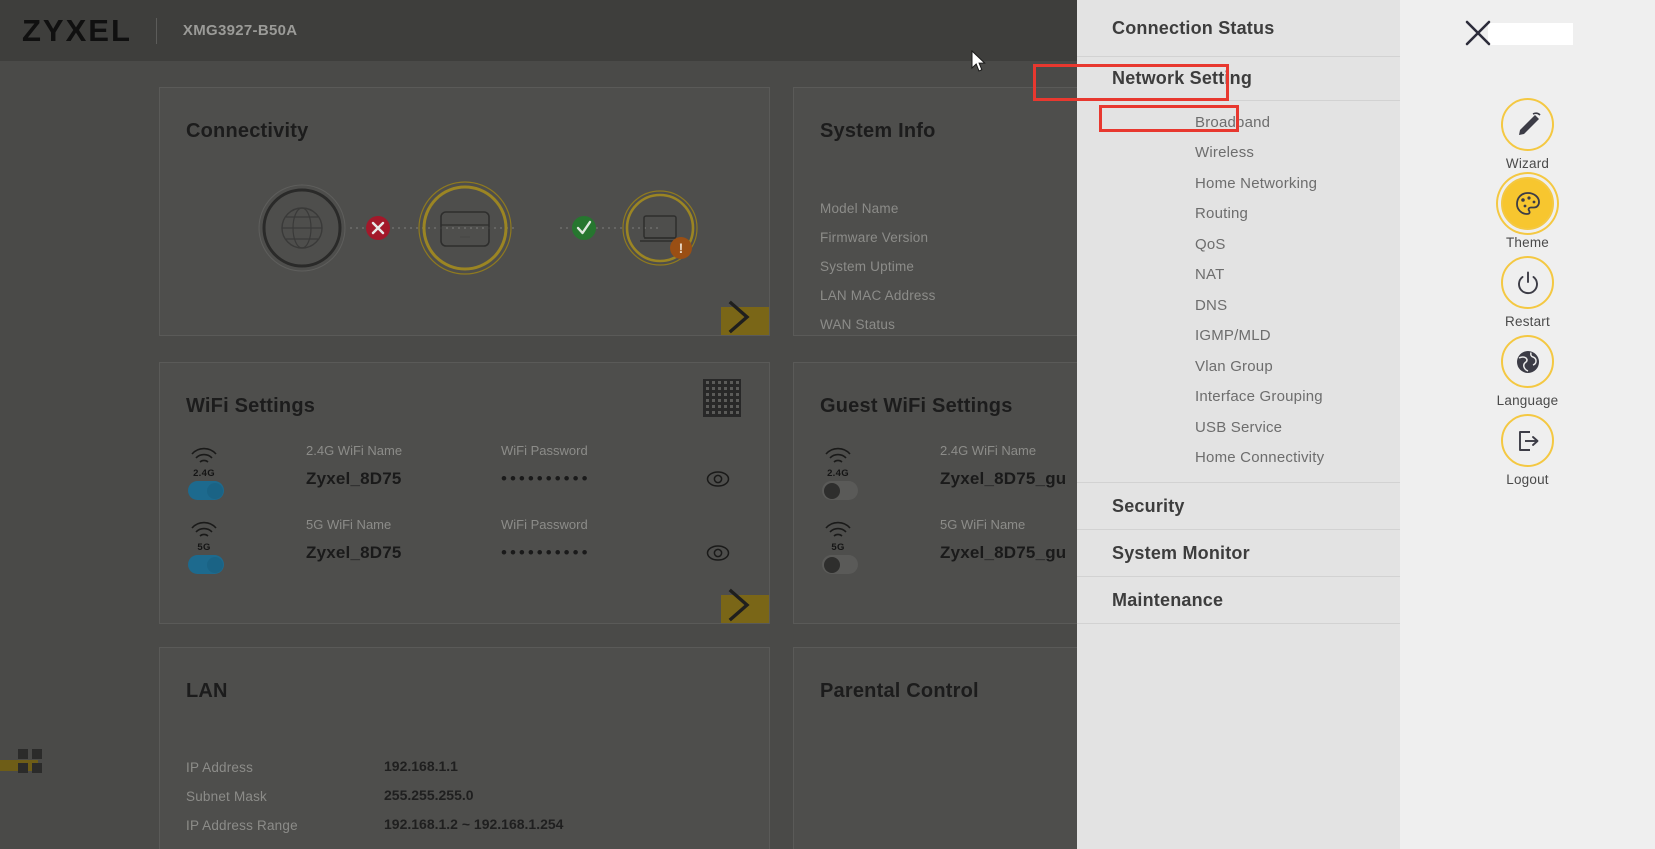  Describe the element at coordinates (226, 796) in the screenshot. I see `lan-label-subnet-mask: Subnet Mask` at that location.